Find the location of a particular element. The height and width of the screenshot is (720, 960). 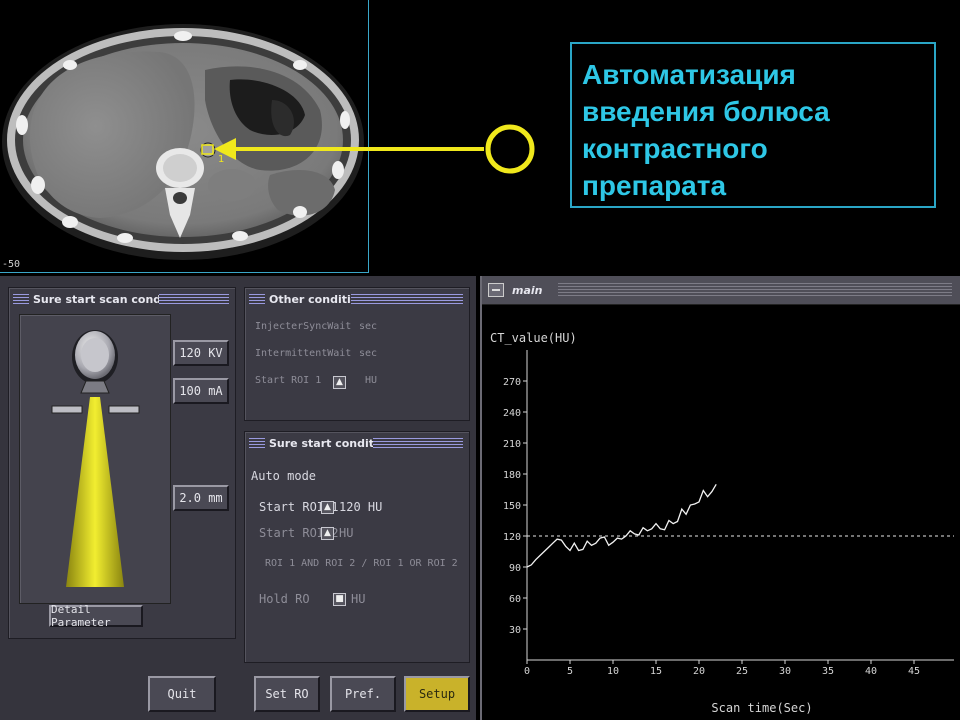

hold-ro-spin-icon: ■ is located at coordinates (339, 599).